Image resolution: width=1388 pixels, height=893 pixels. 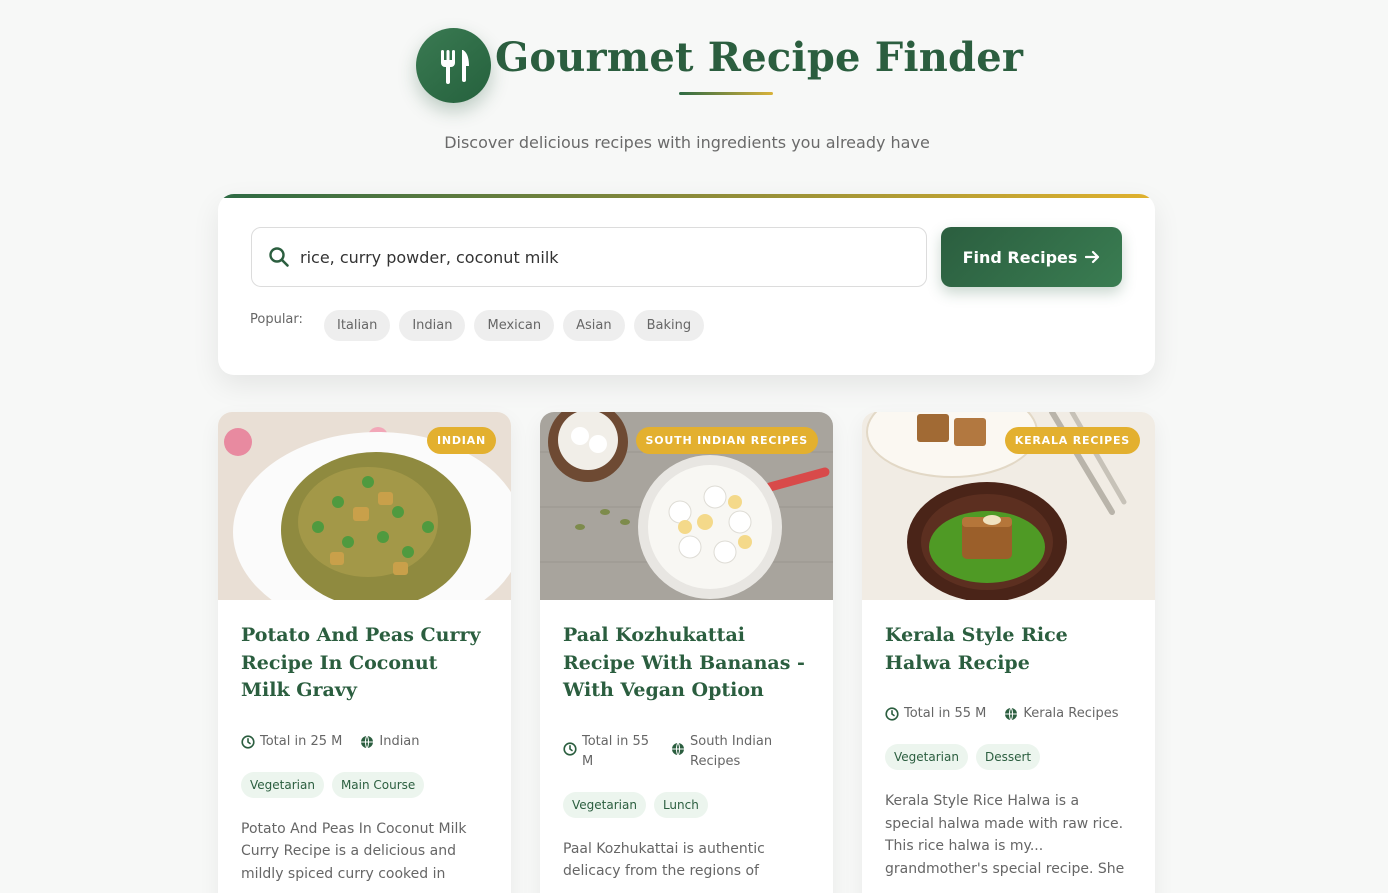 I want to click on recipe-cuisine: Indian, so click(x=390, y=742).